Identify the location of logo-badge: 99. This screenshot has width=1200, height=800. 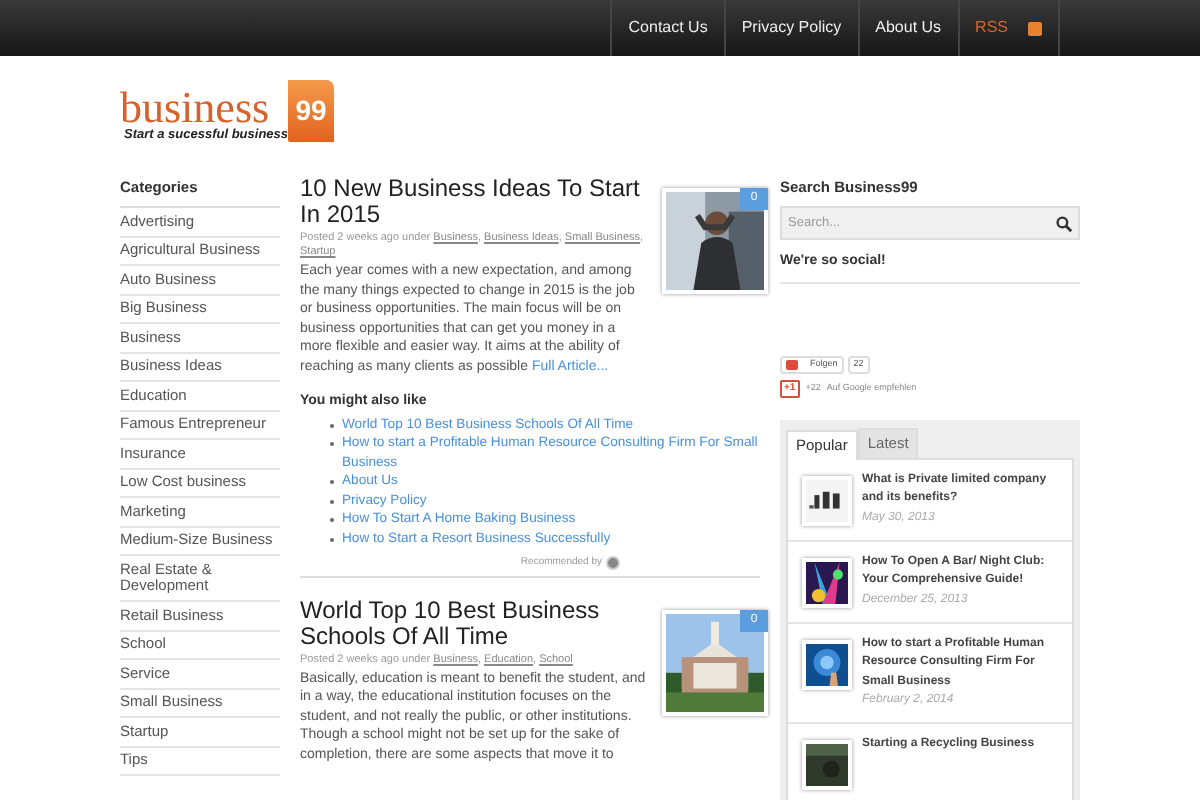
(311, 111).